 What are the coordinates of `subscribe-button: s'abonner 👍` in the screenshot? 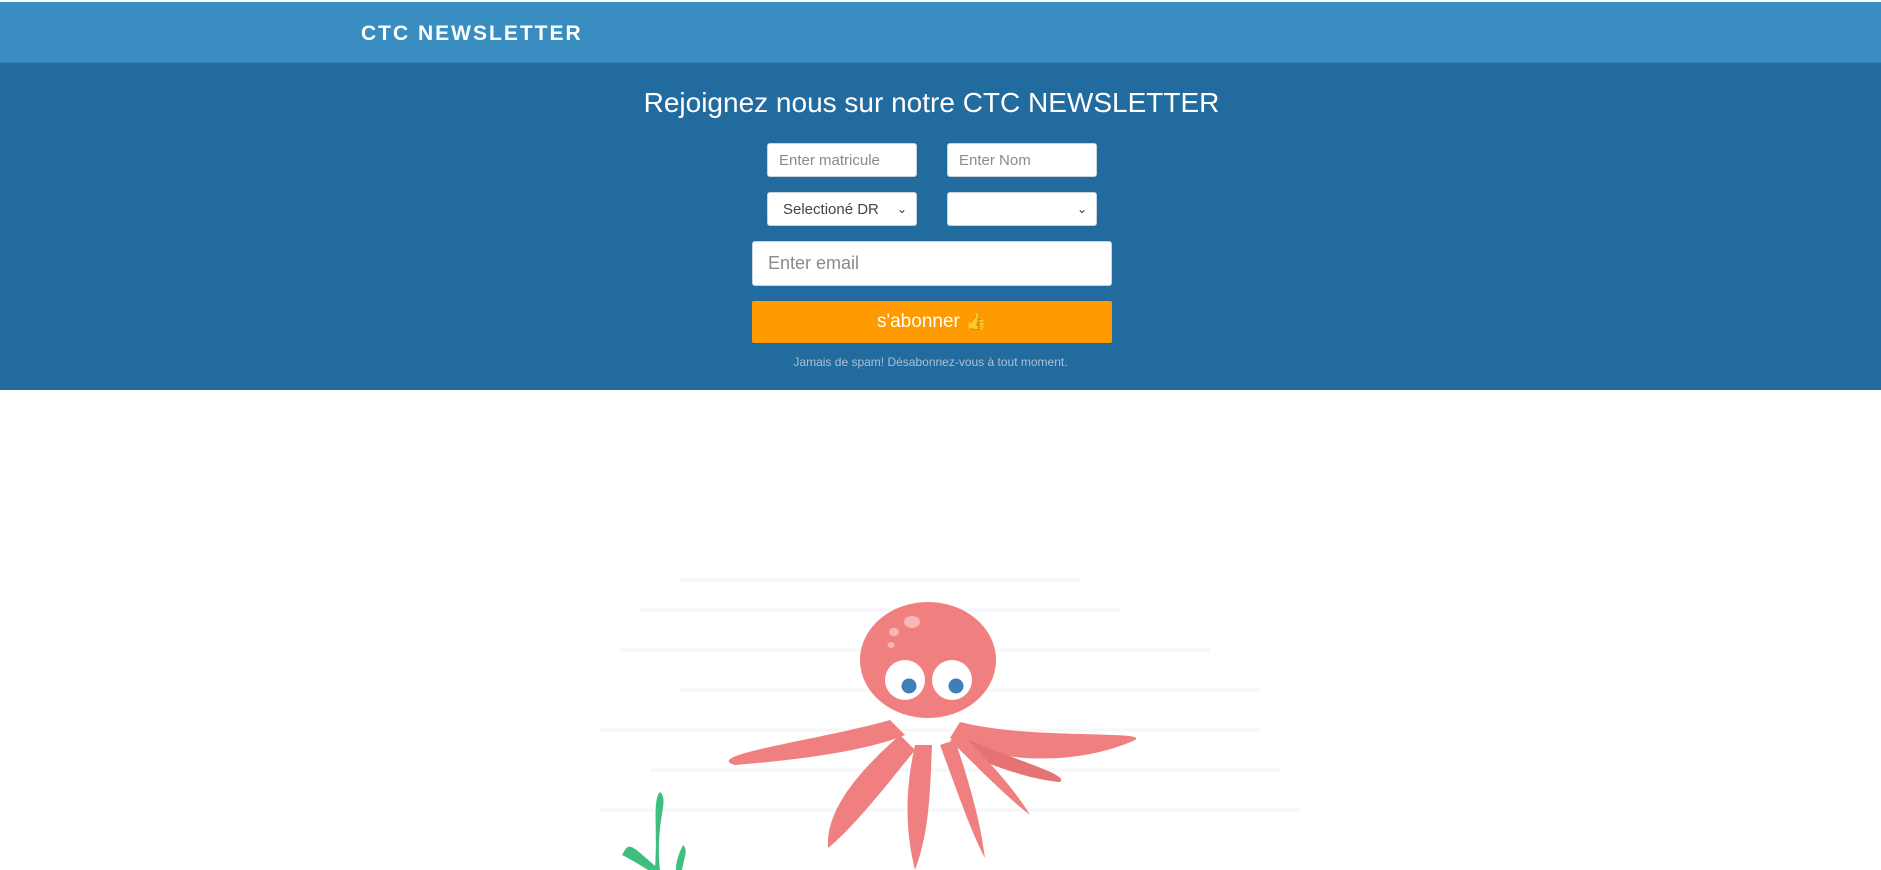 It's located at (932, 322).